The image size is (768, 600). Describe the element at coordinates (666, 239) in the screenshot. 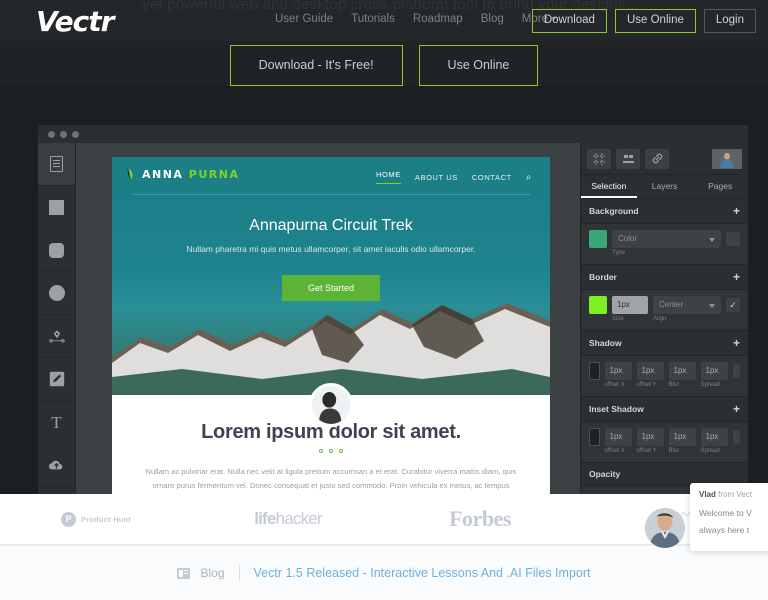

I see `background-type-select: Color` at that location.